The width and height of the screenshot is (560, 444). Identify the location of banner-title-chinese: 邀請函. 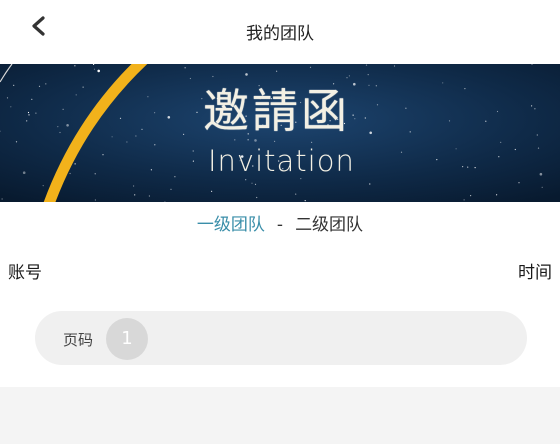
(276, 111).